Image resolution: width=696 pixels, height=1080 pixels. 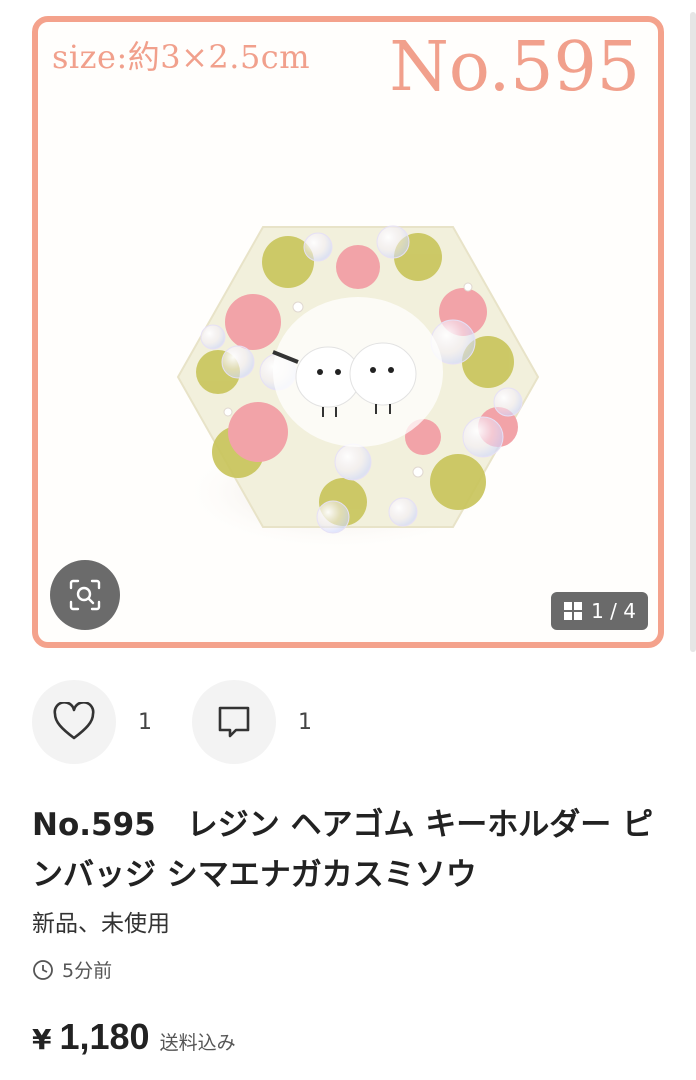 I want to click on price-currency: ¥, so click(x=42, y=1039).